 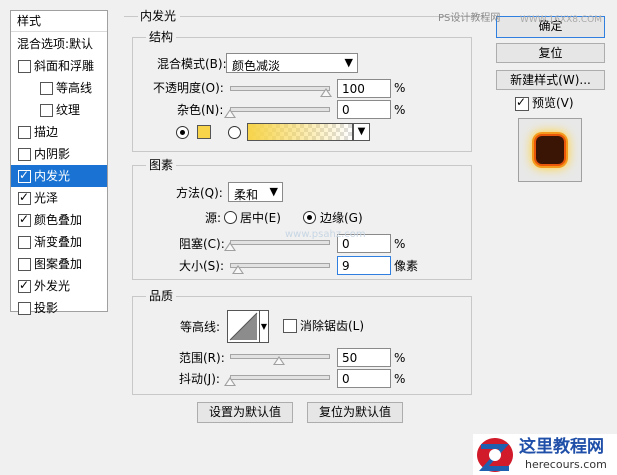 What do you see at coordinates (29, 21) in the screenshot?
I see `styles-header-label: 样式` at bounding box center [29, 21].